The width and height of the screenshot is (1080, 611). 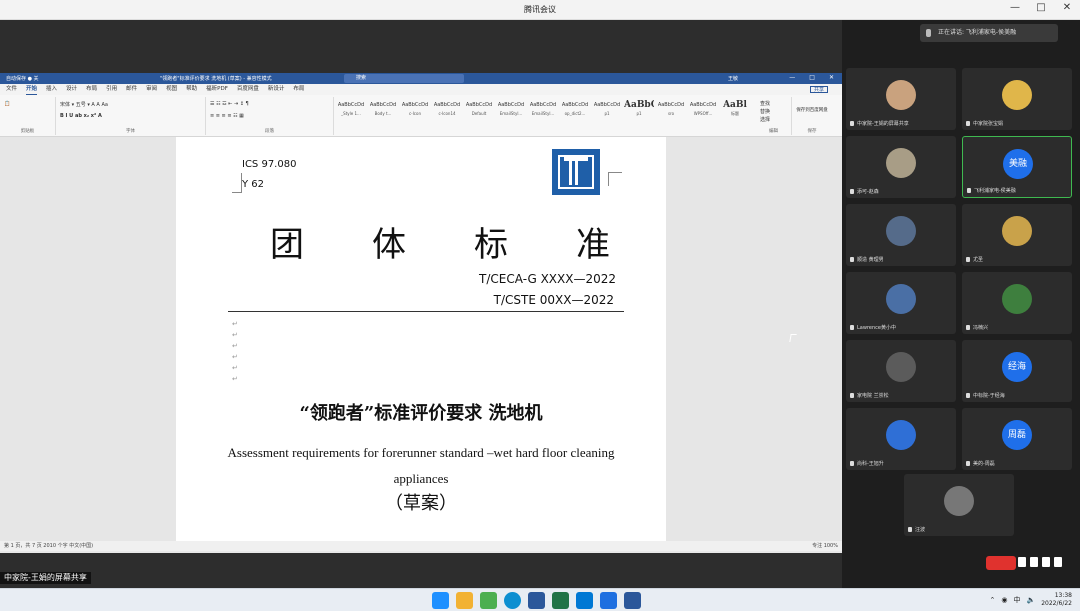 I want to click on font-controls: 宋体 ▾ 五号 ▾ A A Aa, so click(x=84, y=104).